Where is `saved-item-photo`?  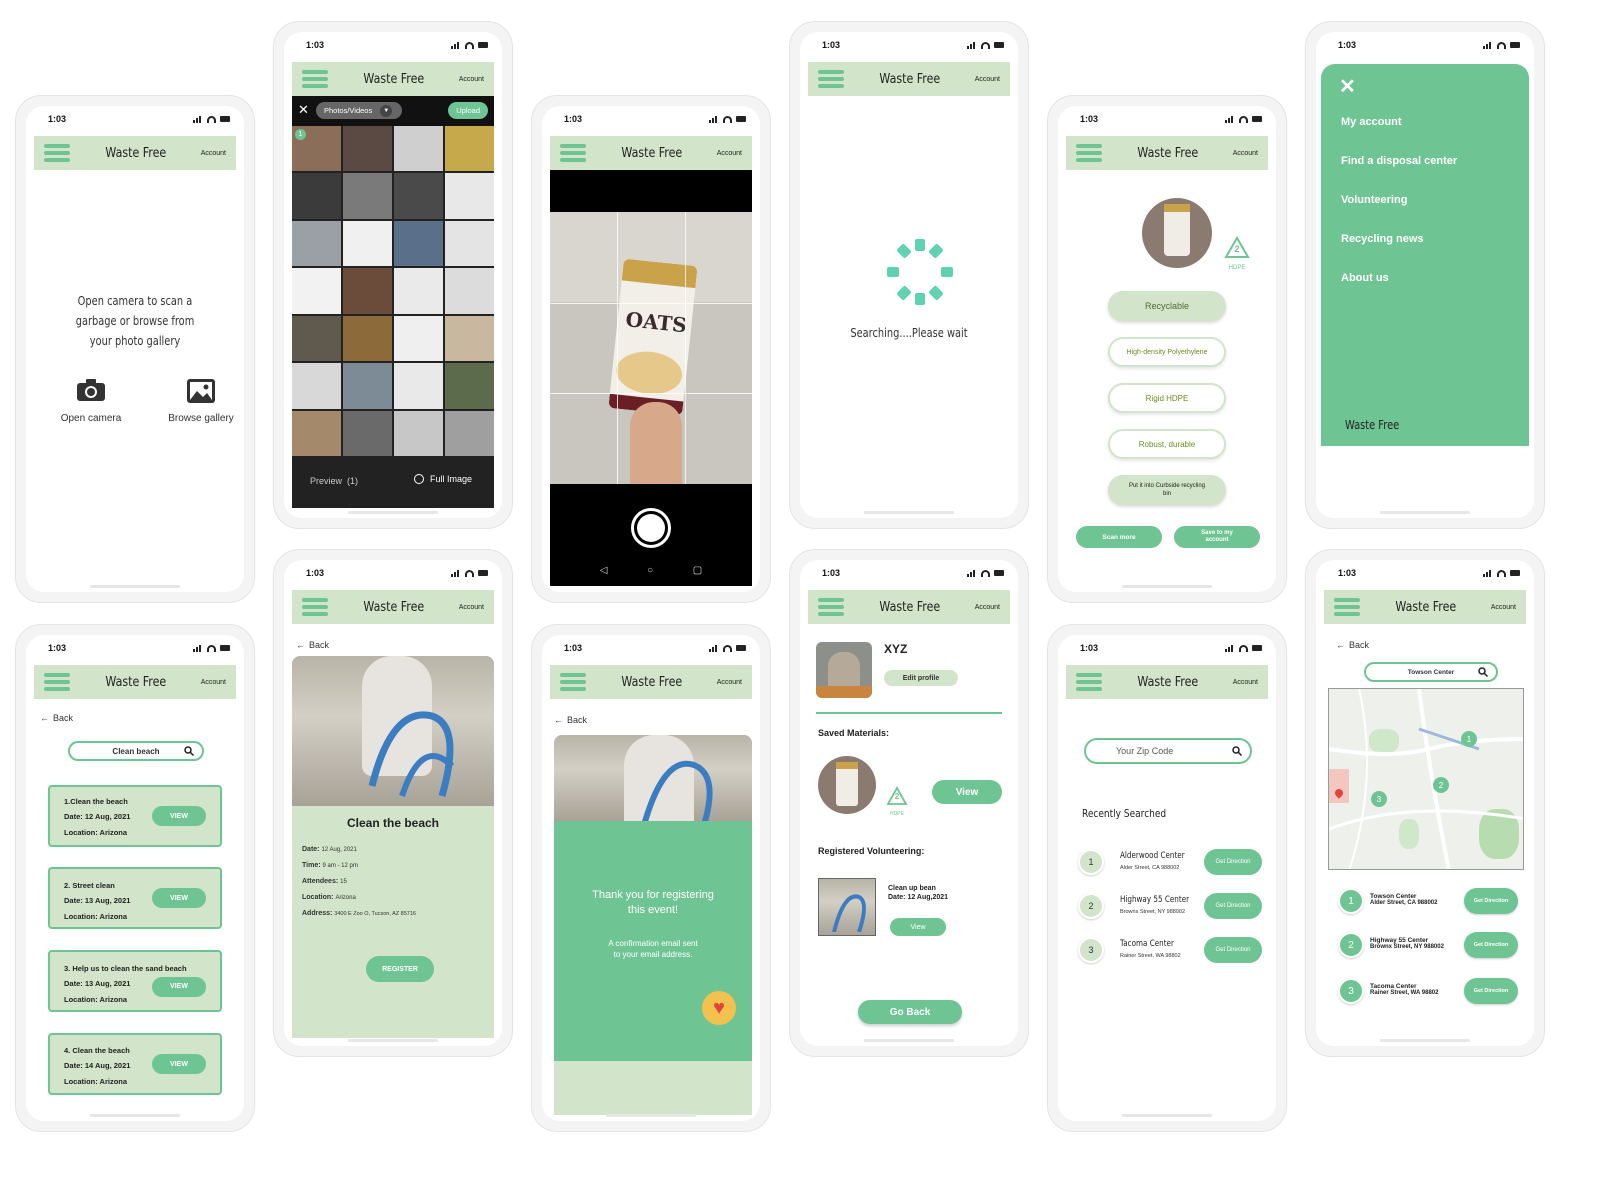 saved-item-photo is located at coordinates (847, 785).